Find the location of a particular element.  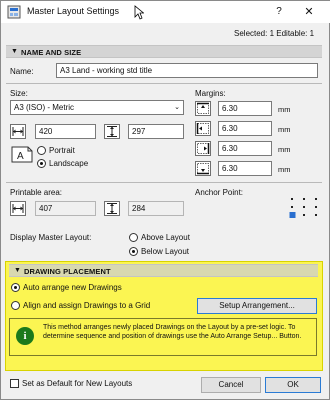

right-margin-input: 6.30 is located at coordinates (245, 148).